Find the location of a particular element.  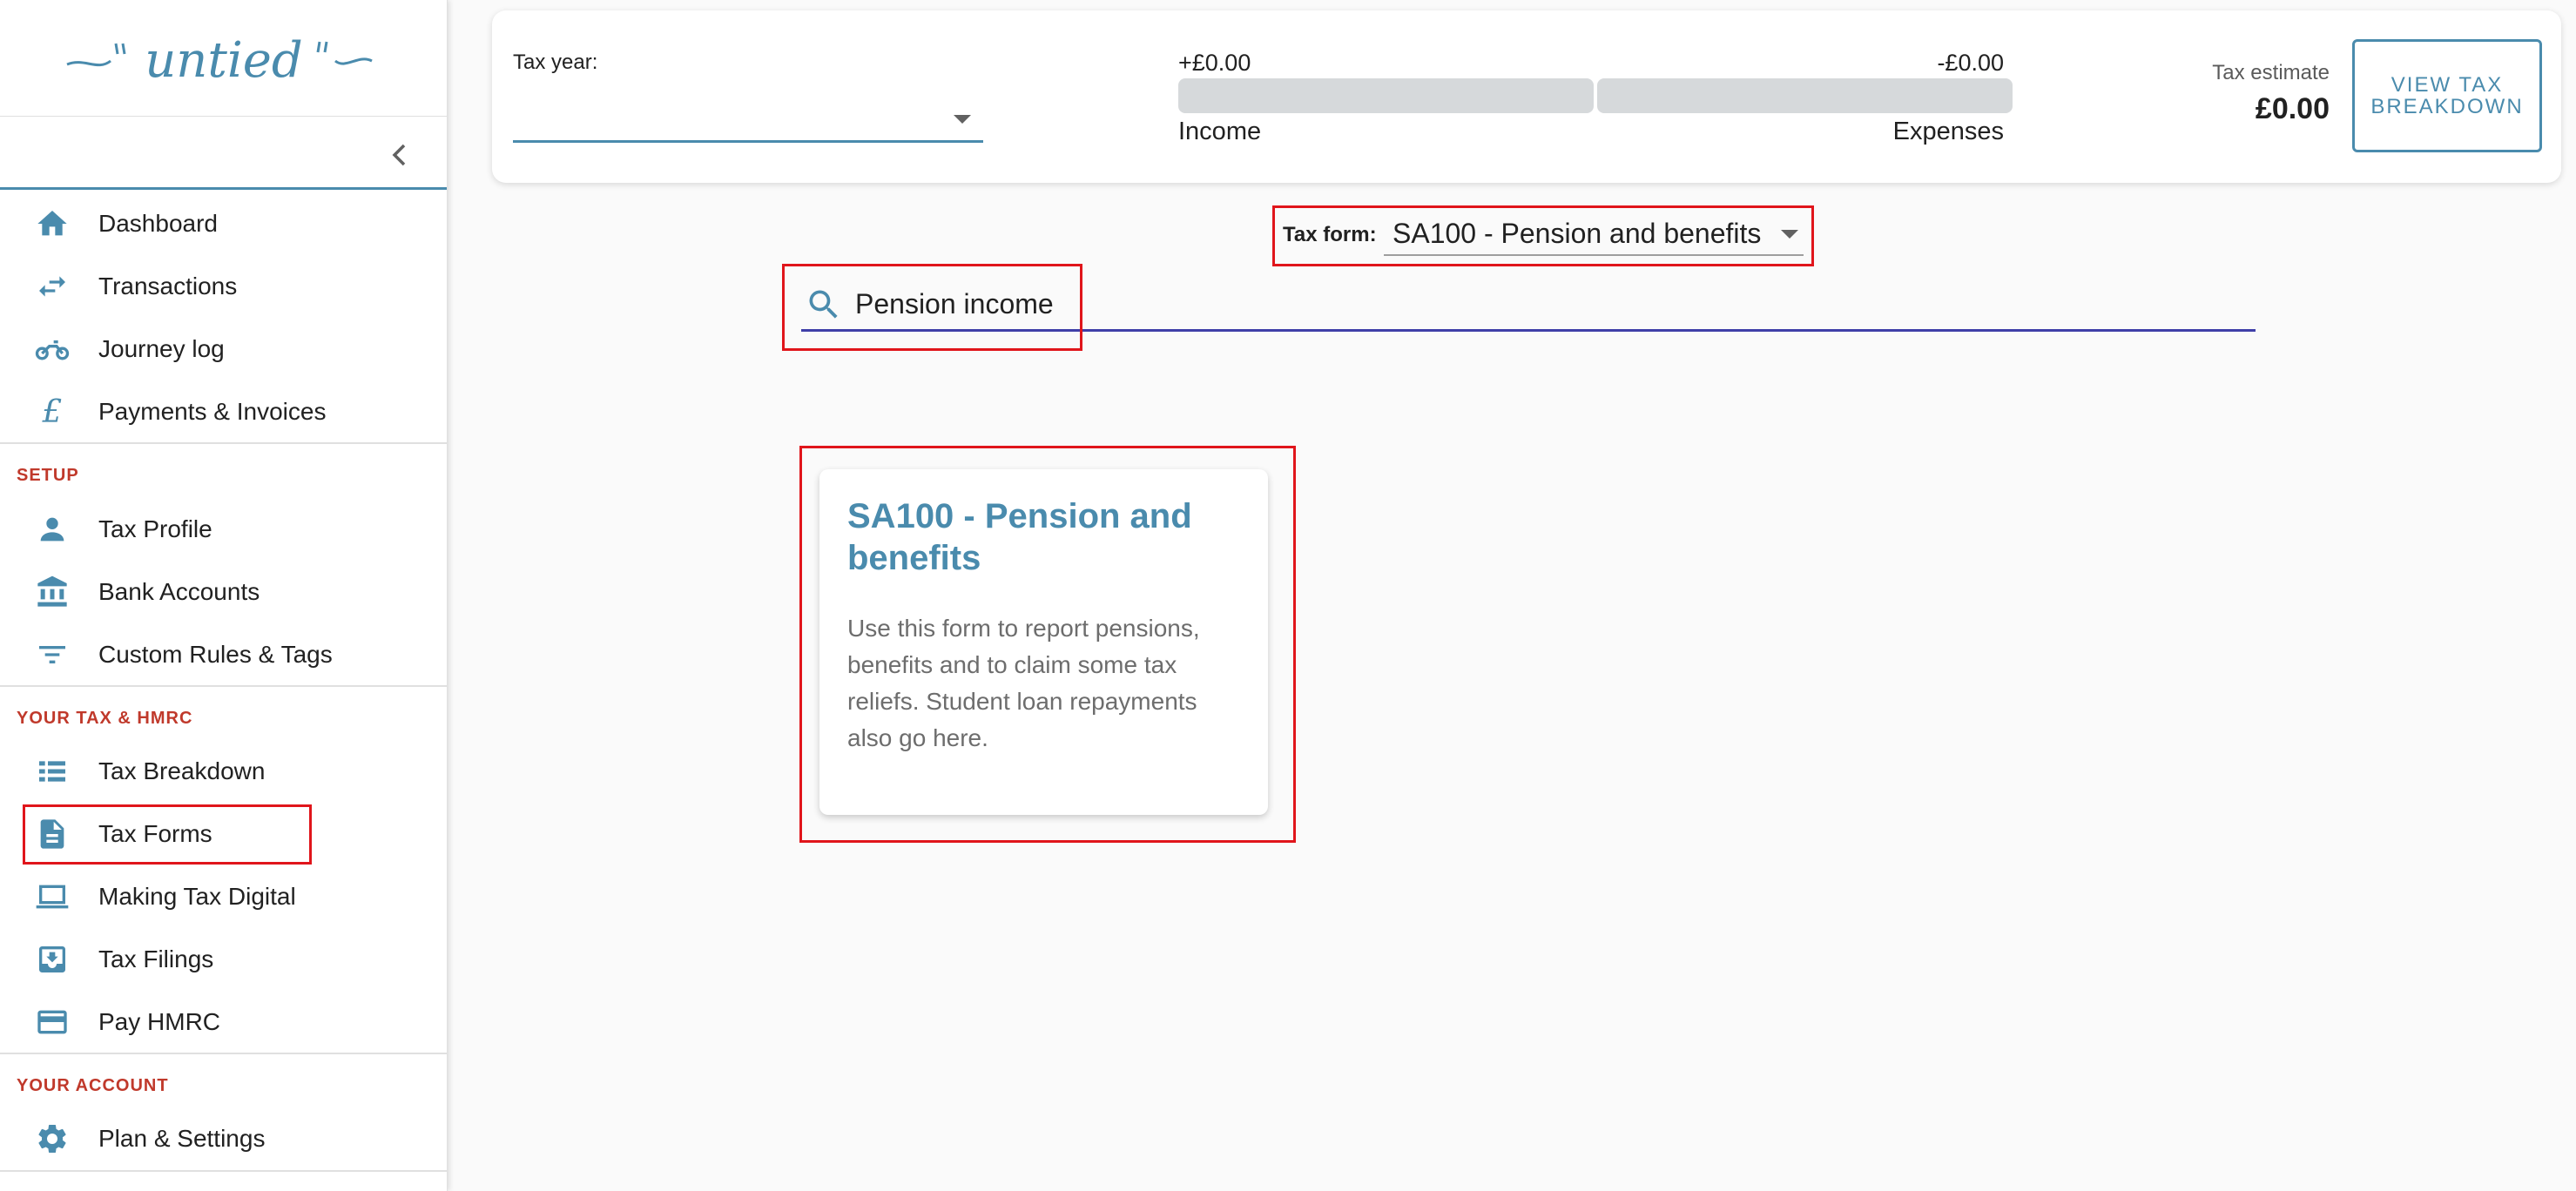

nav-item-custom-rules-tags: Custom Rules & Tags is located at coordinates (224, 654).